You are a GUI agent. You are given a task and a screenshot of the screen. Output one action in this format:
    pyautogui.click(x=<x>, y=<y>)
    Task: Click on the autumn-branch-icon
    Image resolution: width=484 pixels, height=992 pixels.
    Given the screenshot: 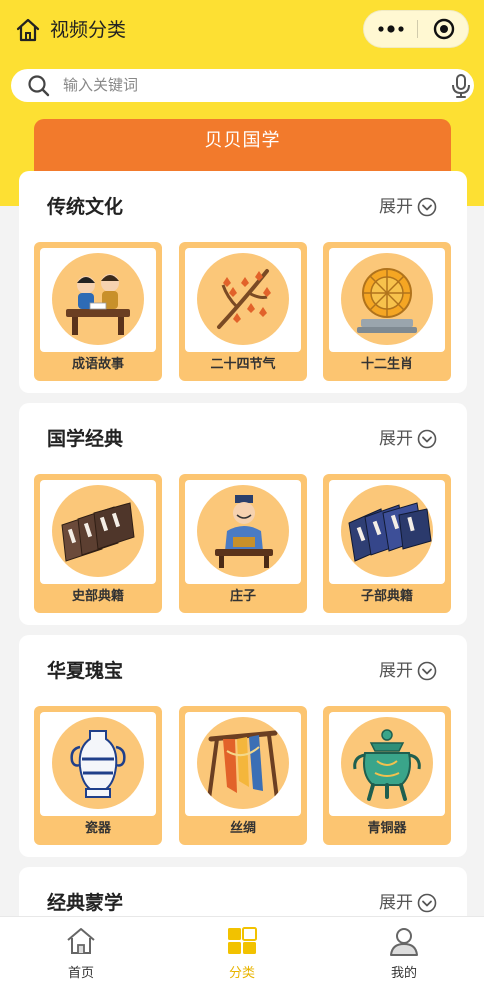 What is the action you would take?
    pyautogui.click(x=243, y=299)
    